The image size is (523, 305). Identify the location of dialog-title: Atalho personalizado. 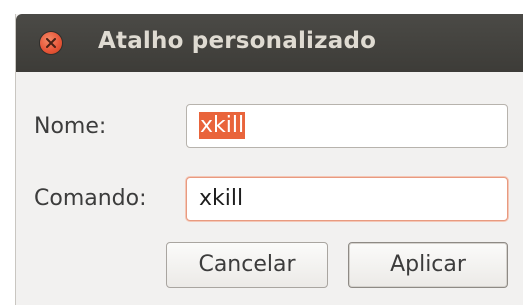
(237, 41).